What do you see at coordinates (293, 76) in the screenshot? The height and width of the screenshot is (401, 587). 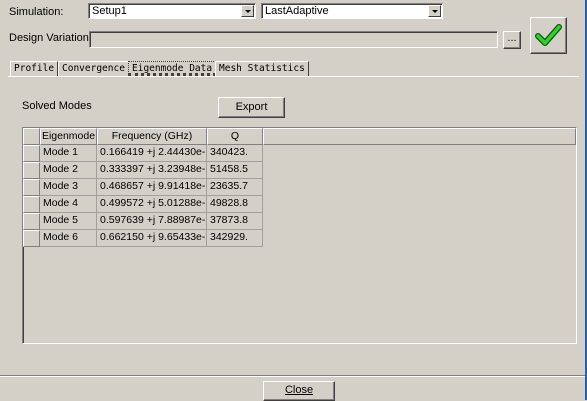 I see `tab-panel-border` at bounding box center [293, 76].